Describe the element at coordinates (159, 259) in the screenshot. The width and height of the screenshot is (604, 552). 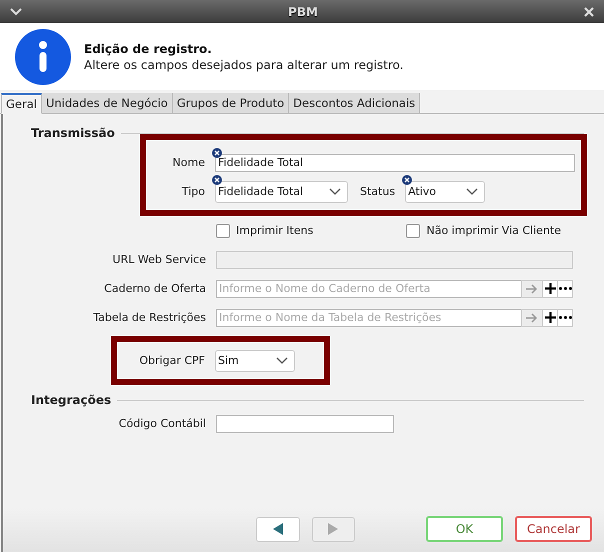
I see `field-label: URL Web Service` at that location.